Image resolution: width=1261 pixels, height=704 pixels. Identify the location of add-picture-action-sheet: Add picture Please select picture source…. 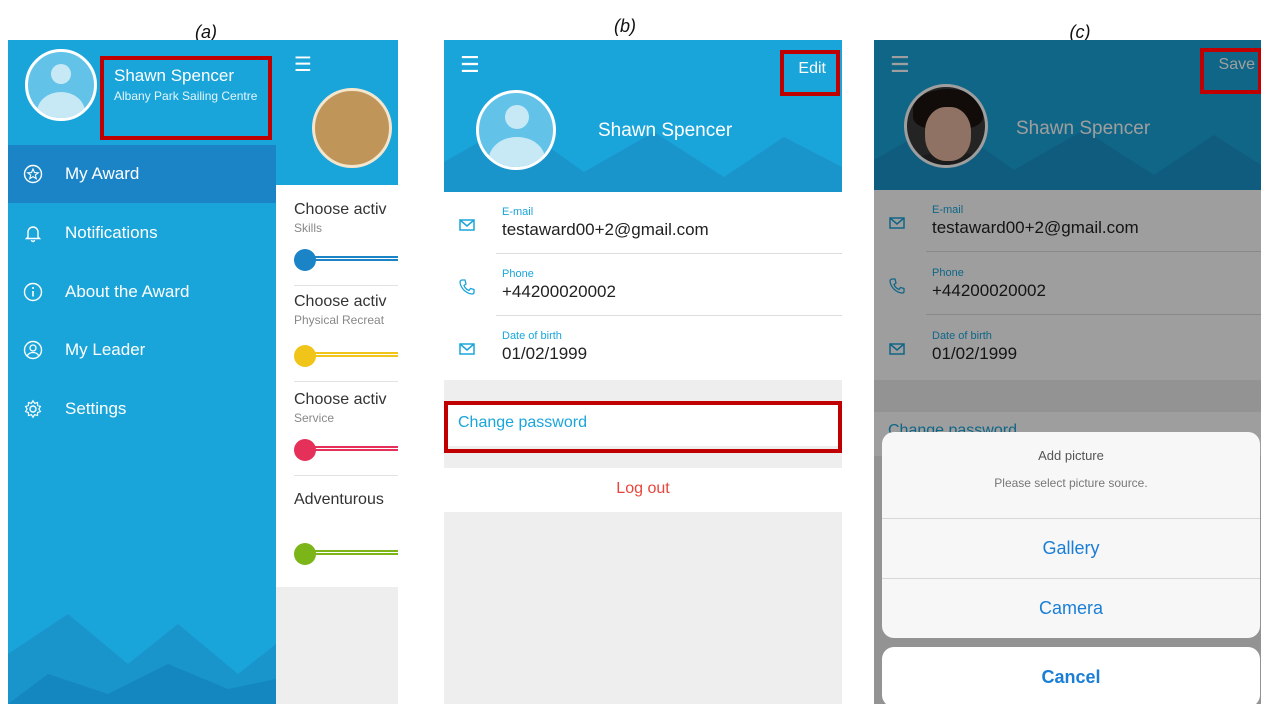
(1071, 535).